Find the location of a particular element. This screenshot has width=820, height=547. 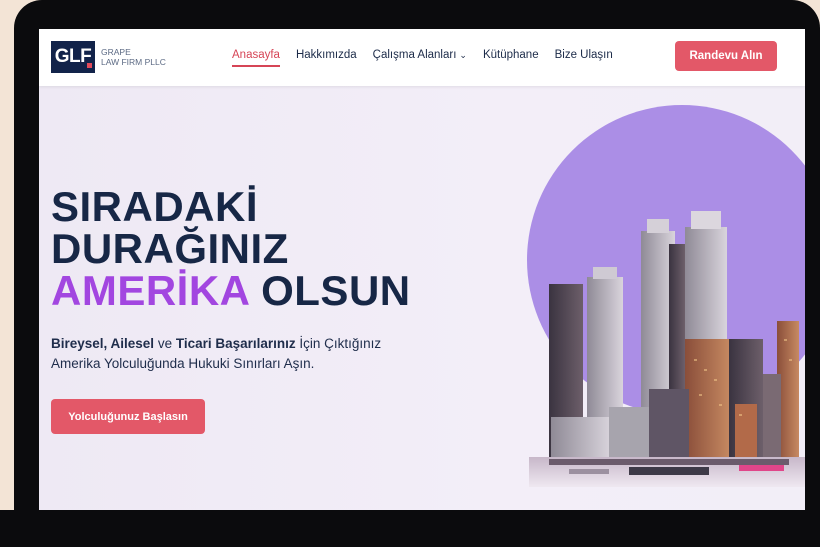

subtitle-bold-1: Bireysel, Ailesel is located at coordinates (103, 343).